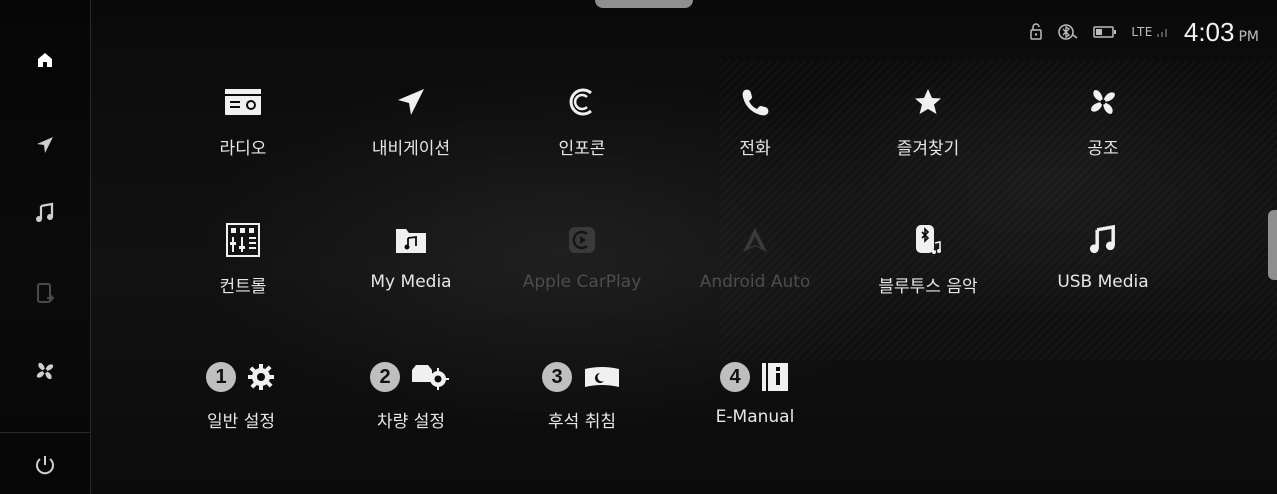  What do you see at coordinates (755, 135) in the screenshot?
I see `tile-phone: 전화` at bounding box center [755, 135].